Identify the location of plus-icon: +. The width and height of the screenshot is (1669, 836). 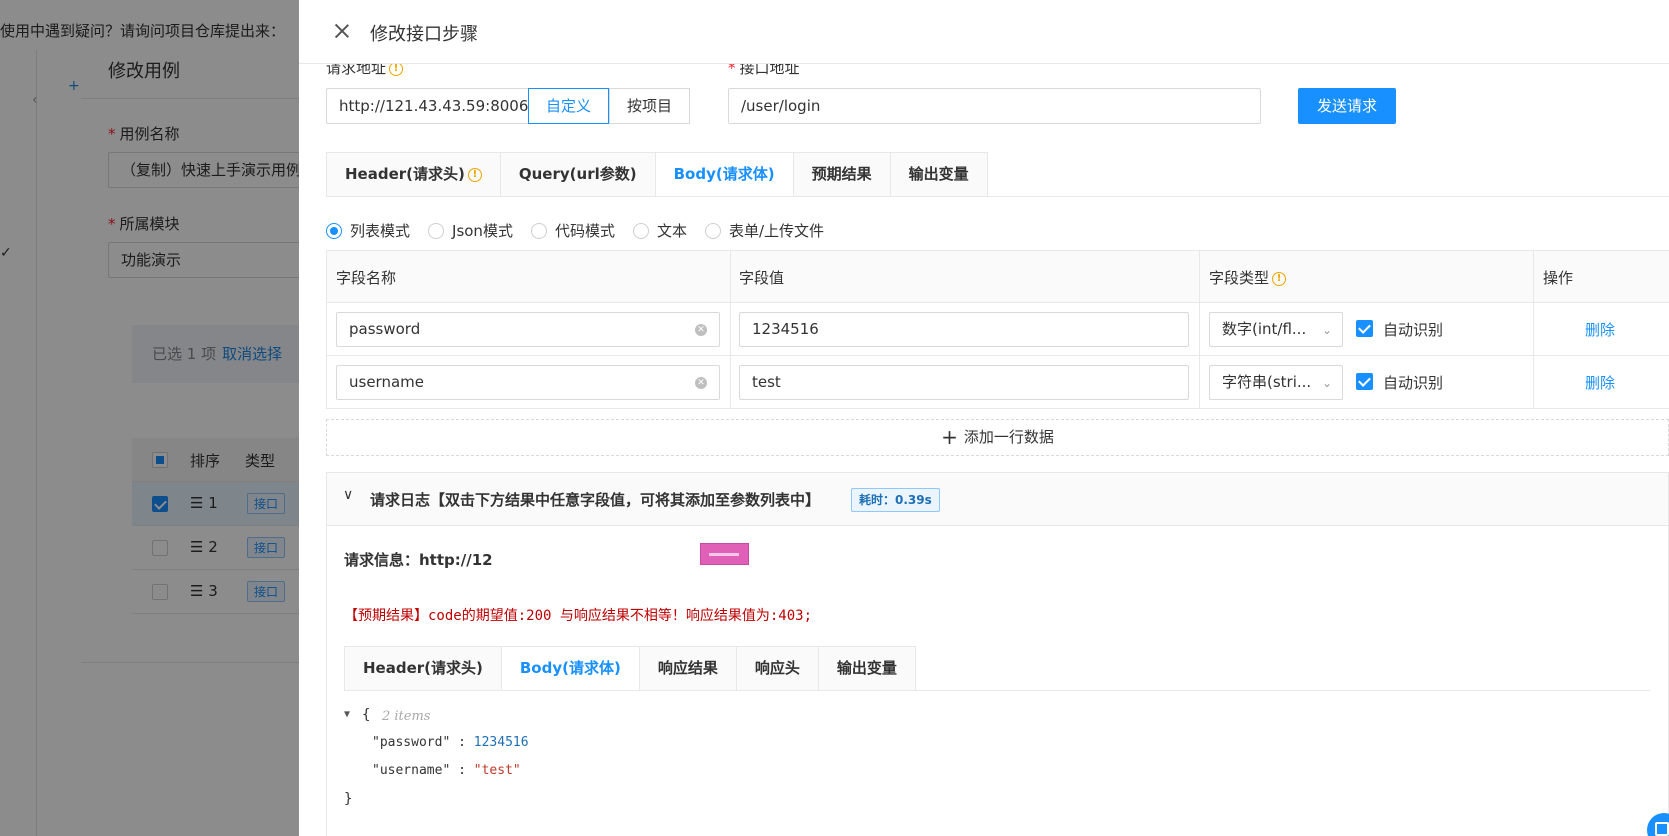
(949, 437).